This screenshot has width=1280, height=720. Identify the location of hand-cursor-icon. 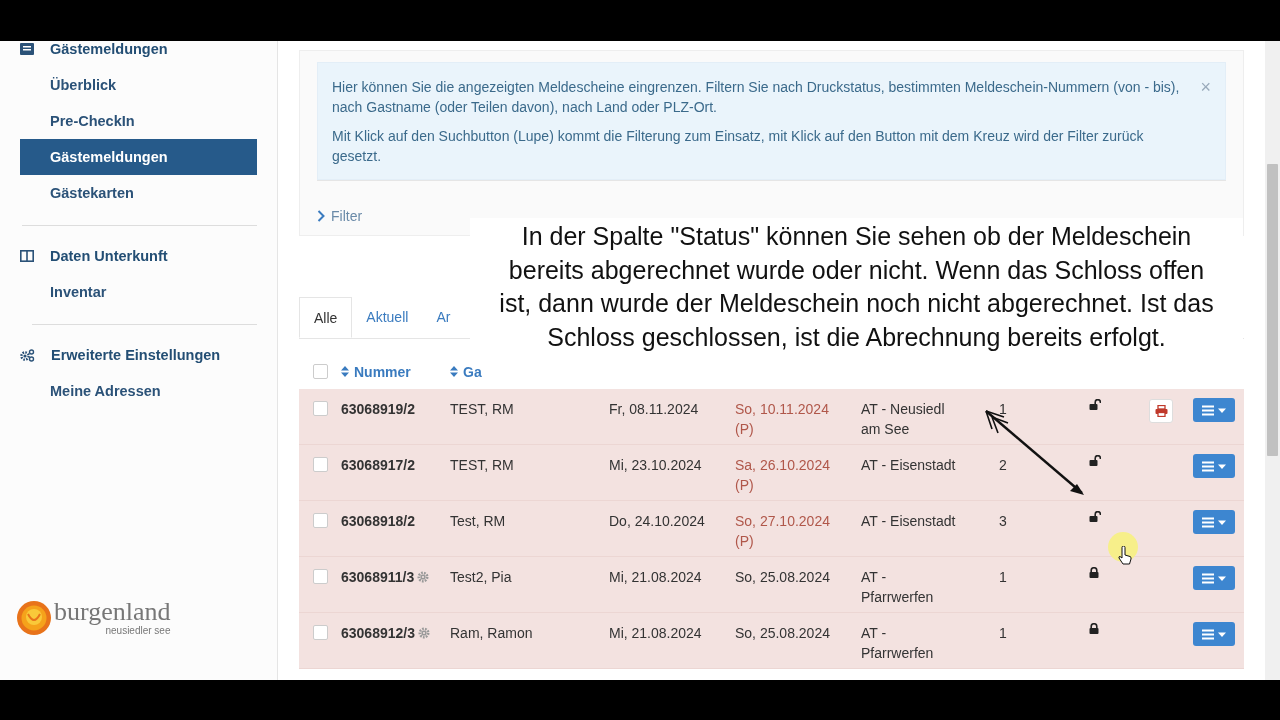
(1125, 556).